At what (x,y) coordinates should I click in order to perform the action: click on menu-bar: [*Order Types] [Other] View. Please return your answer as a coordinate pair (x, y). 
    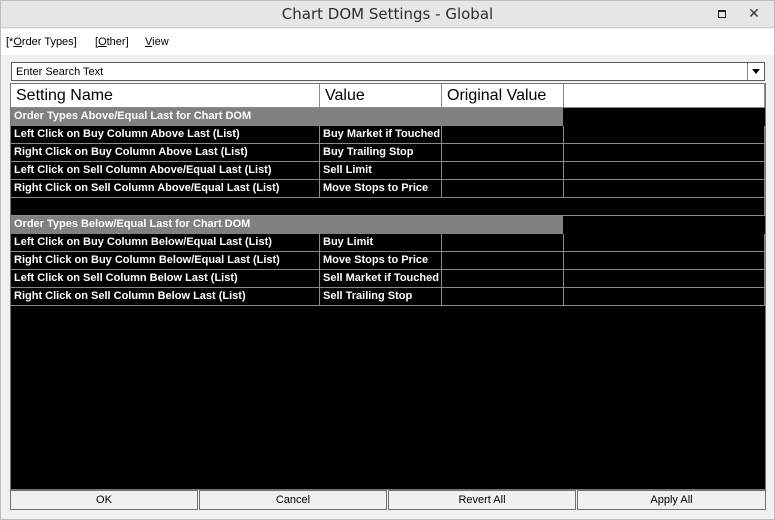
    Looking at the image, I should click on (387, 42).